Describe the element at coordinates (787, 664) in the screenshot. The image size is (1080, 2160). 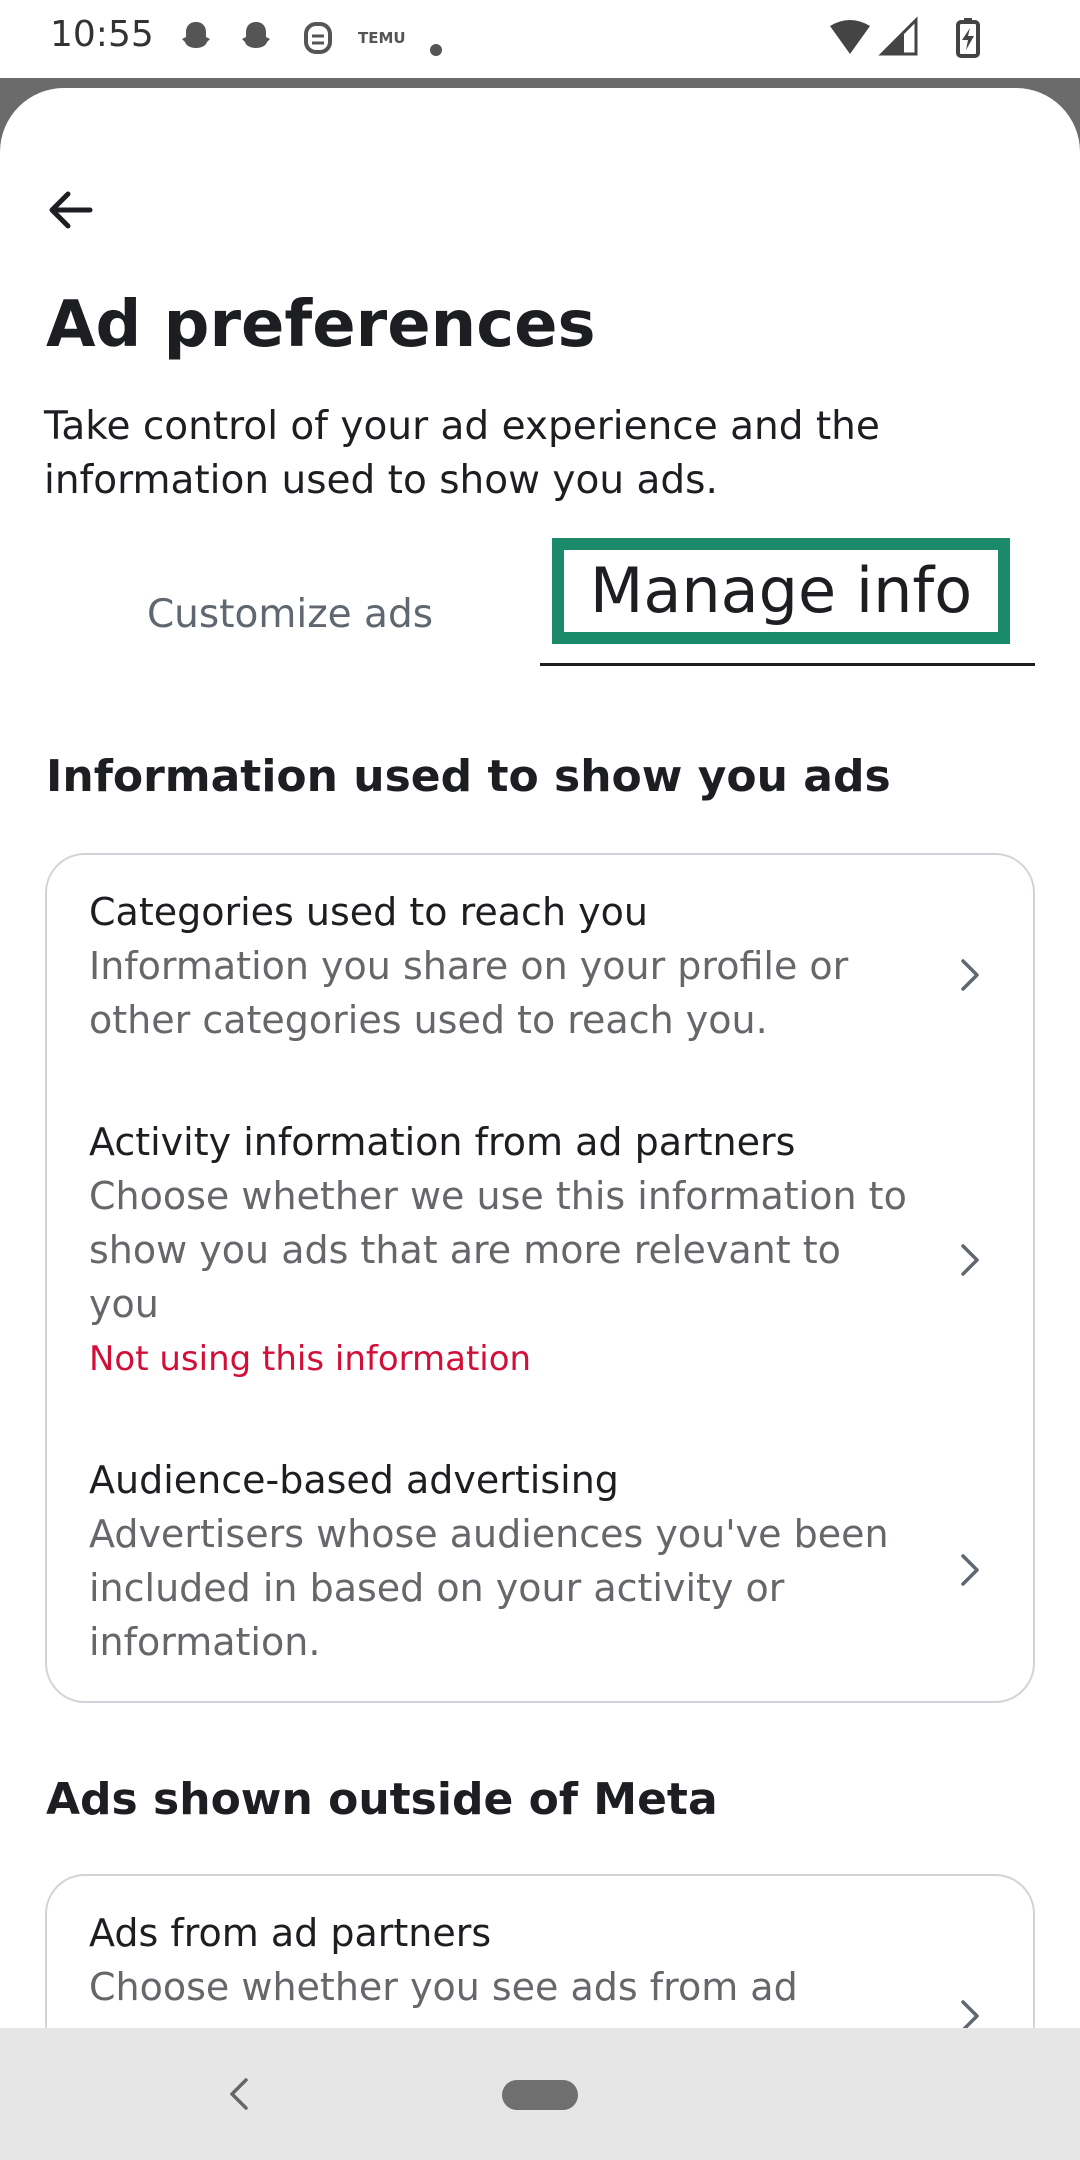
I see `selected-tab-indicator` at that location.